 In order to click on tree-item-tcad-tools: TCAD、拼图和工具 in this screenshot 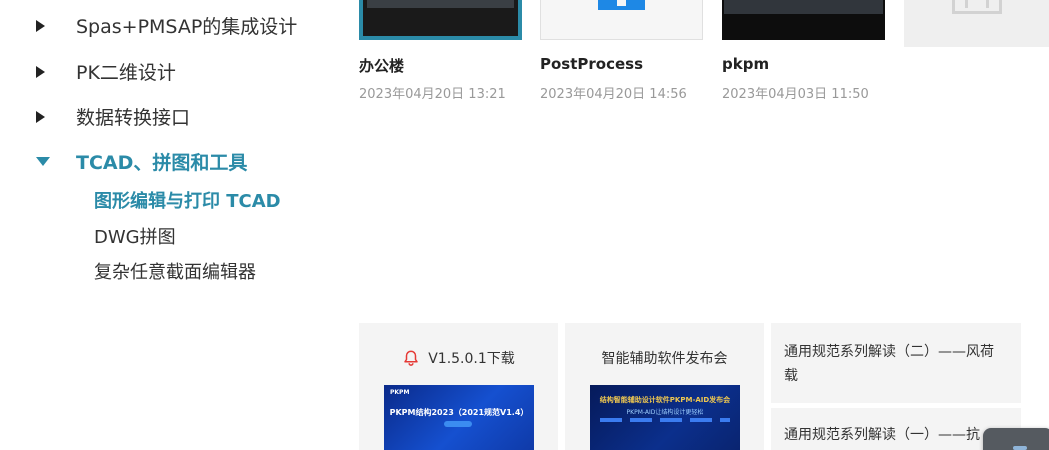, I will do `click(141, 161)`.